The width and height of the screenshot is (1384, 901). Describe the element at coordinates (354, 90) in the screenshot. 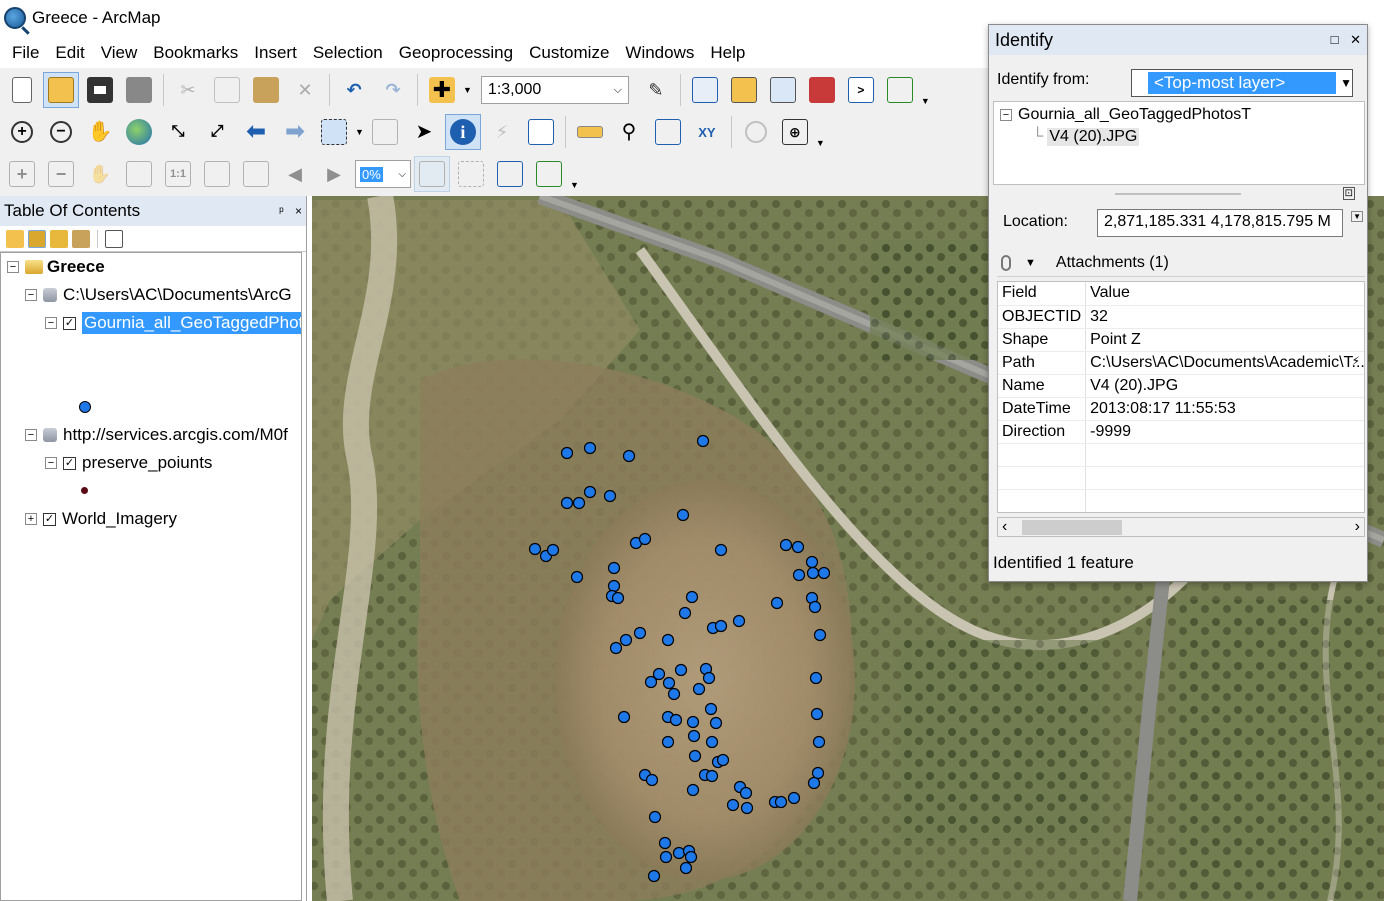

I see `undo-button: ↶` at that location.